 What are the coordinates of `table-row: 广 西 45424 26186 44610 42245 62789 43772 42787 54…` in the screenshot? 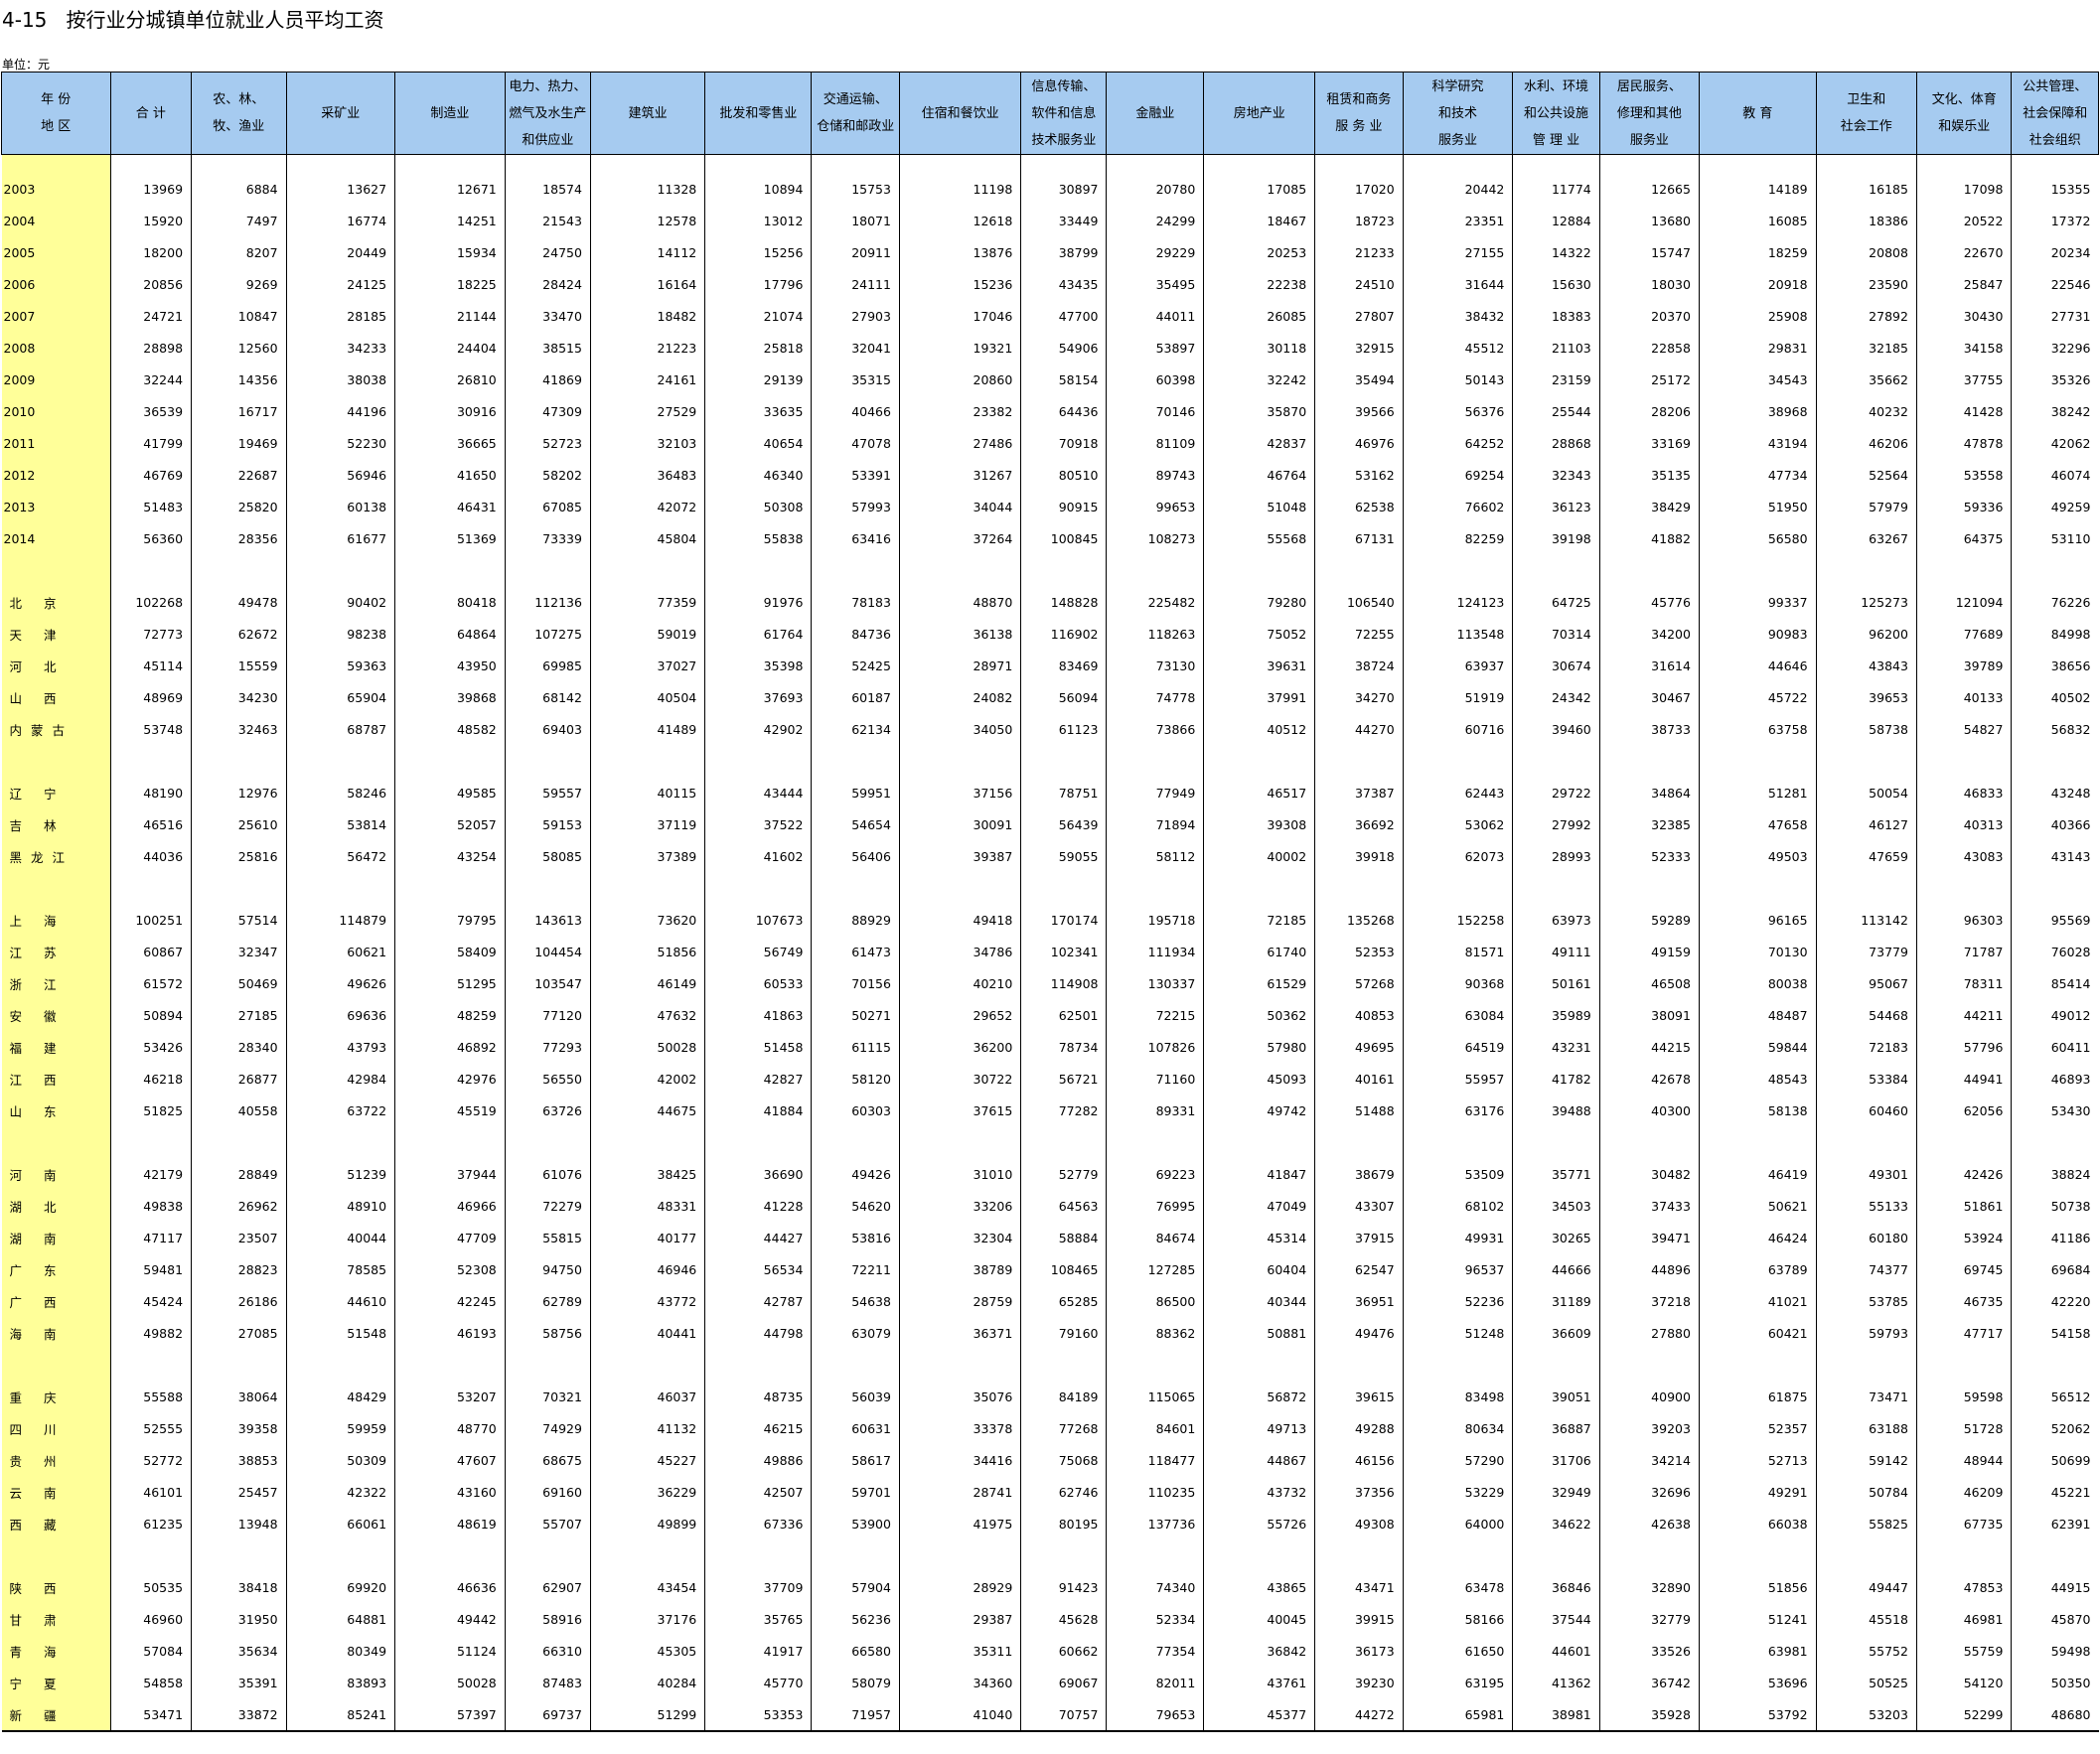 It's located at (1050, 1301).